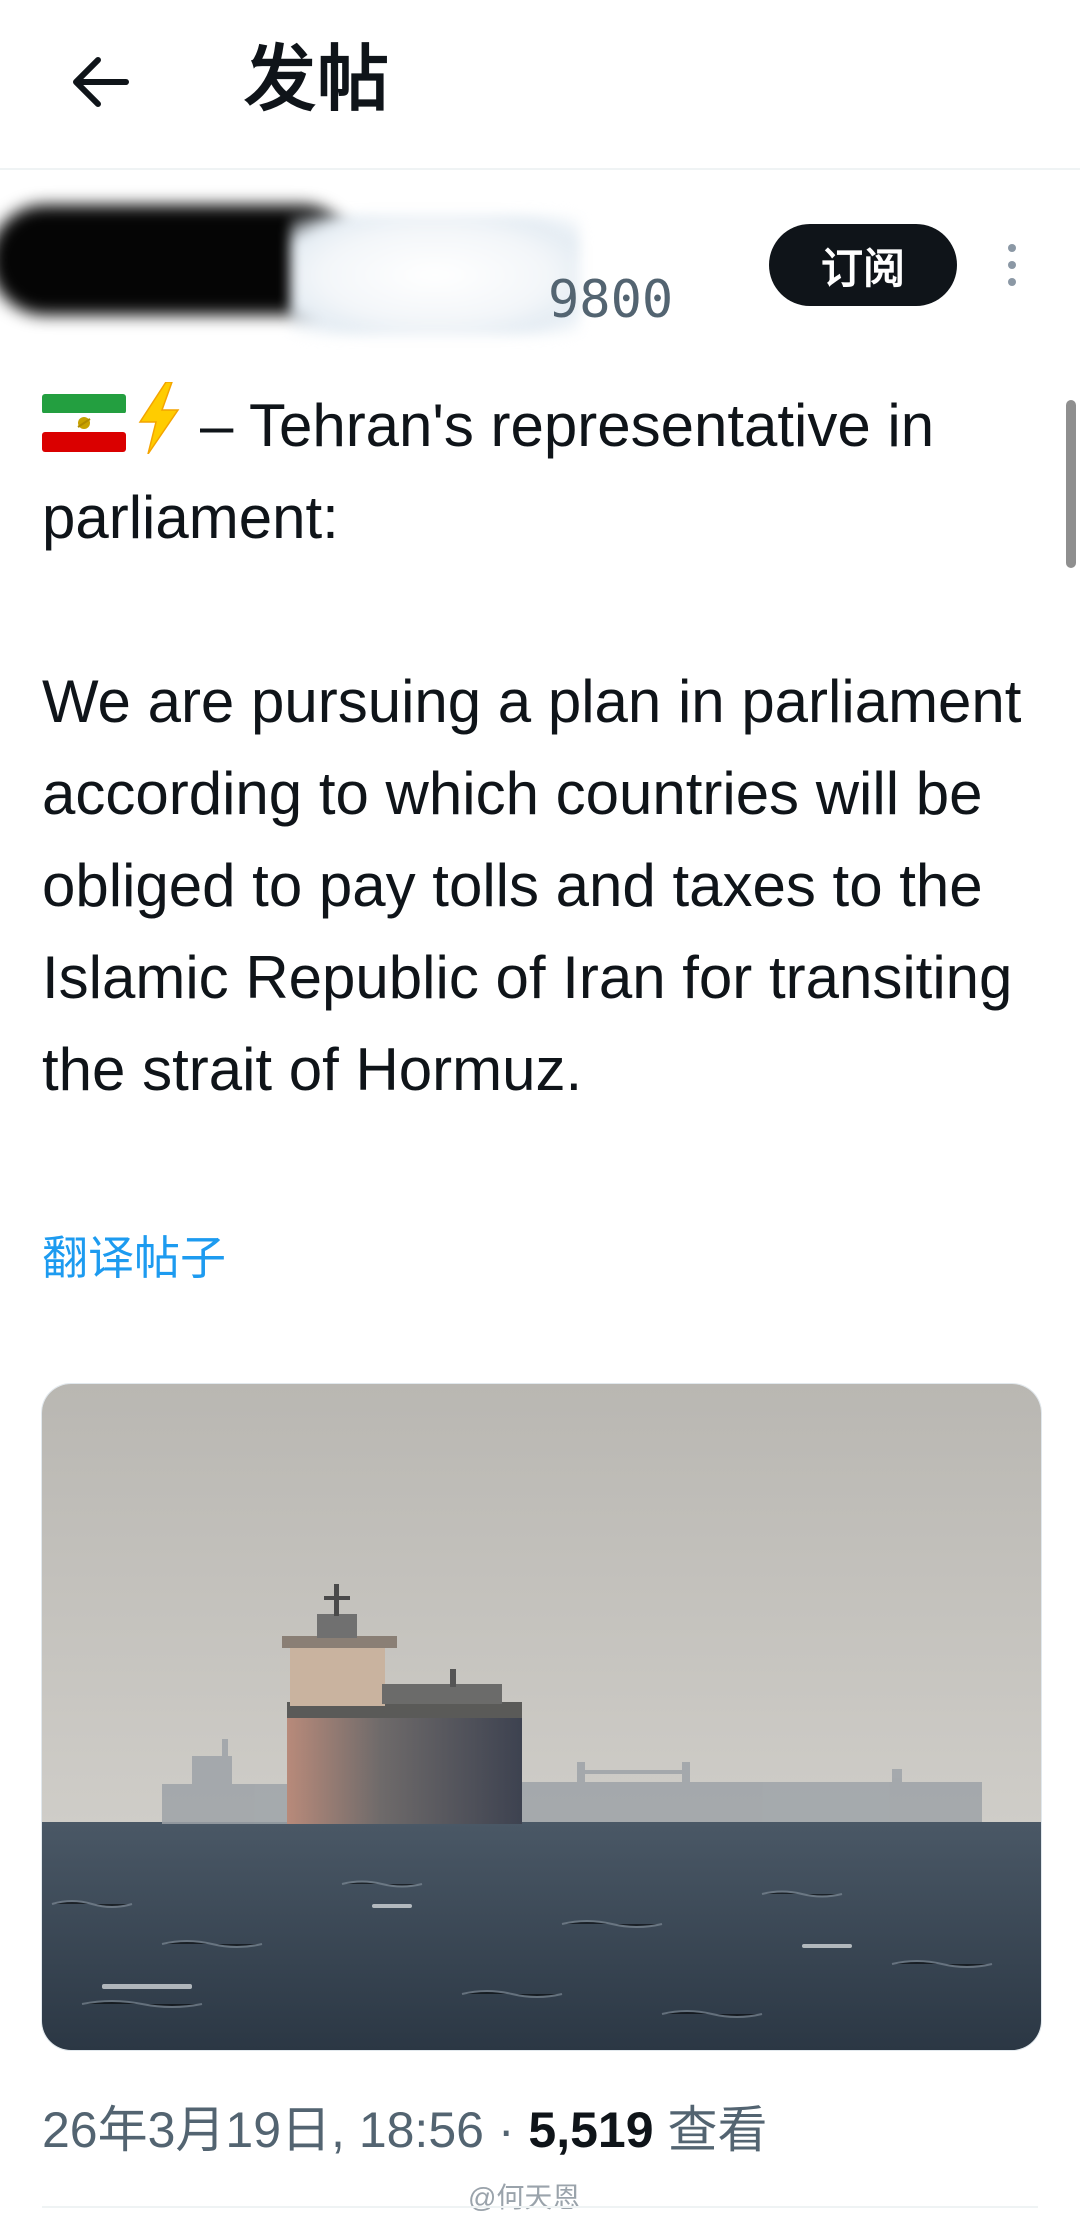 The image size is (1080, 2223). I want to click on divider, so click(540, 2207).